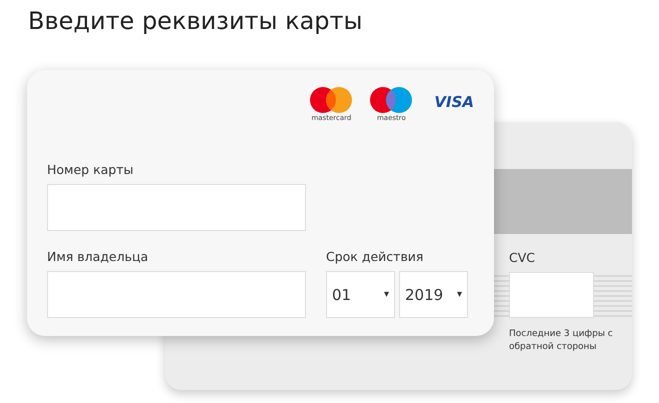 The image size is (659, 403). I want to click on year-select: 2019 ▾, so click(433, 294).